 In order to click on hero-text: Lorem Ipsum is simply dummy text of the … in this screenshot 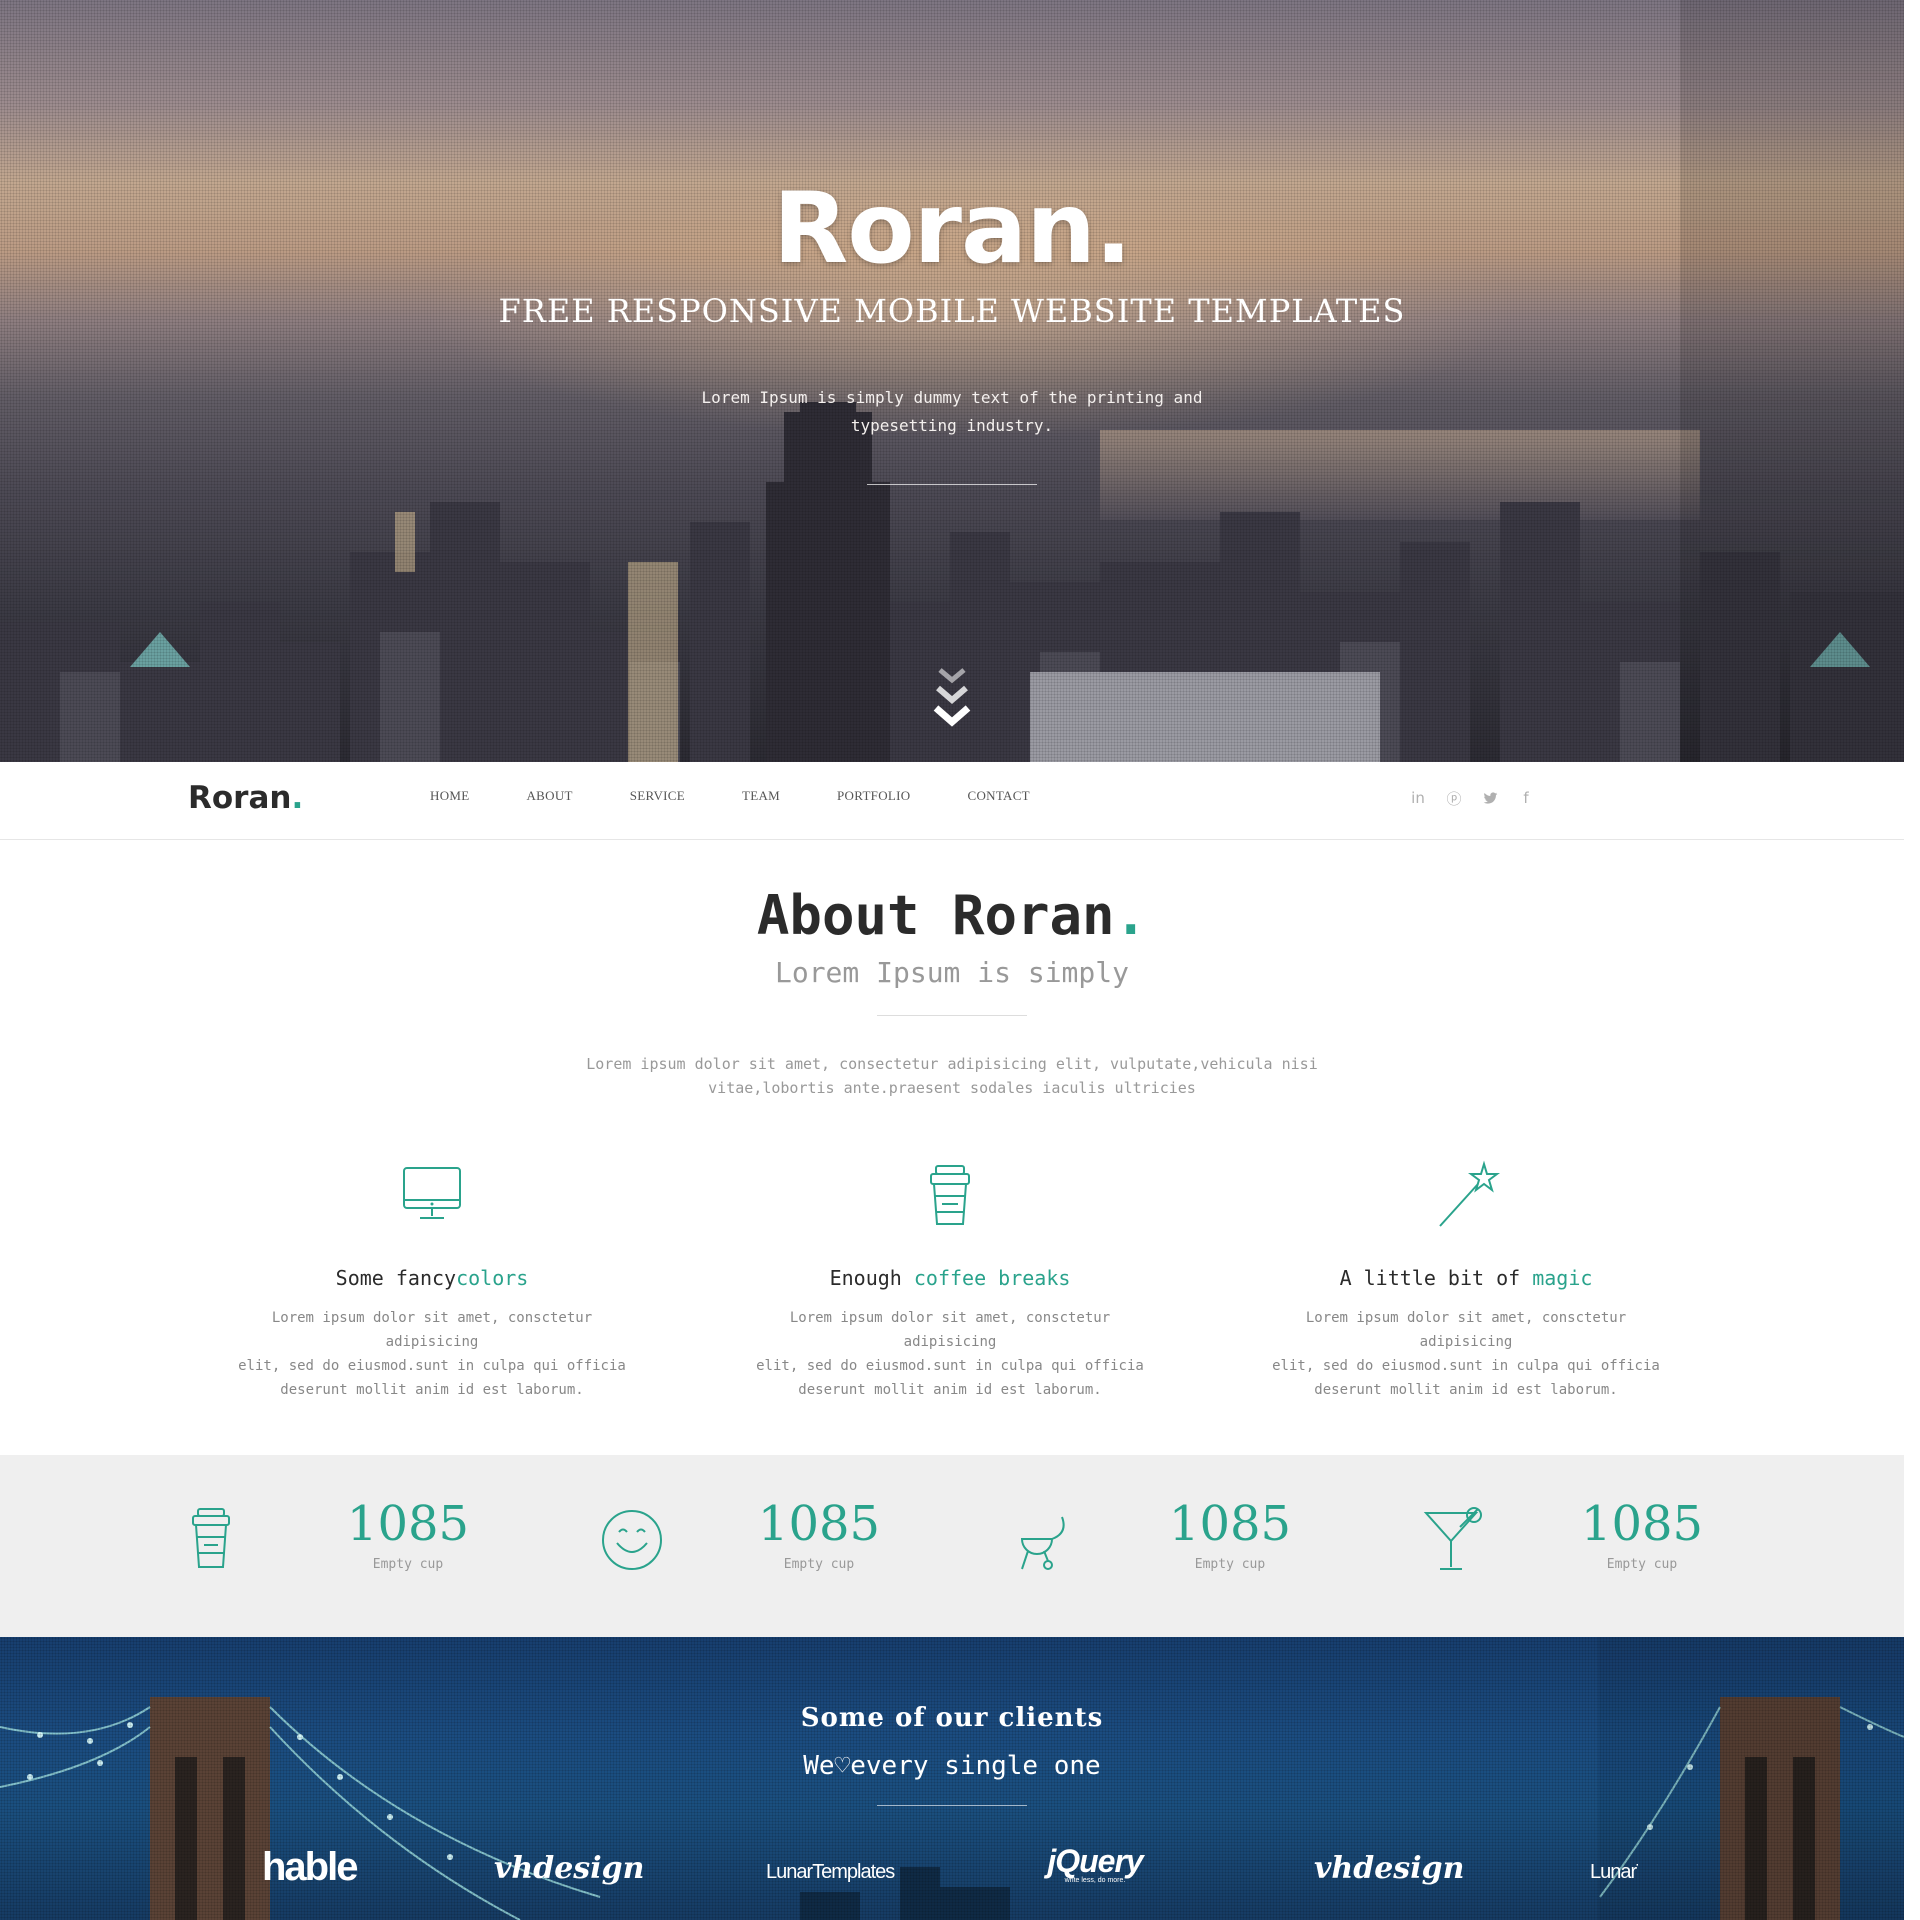, I will do `click(952, 411)`.